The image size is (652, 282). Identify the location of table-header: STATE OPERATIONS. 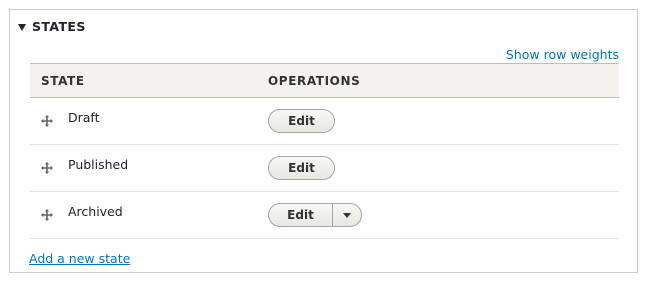
(324, 80).